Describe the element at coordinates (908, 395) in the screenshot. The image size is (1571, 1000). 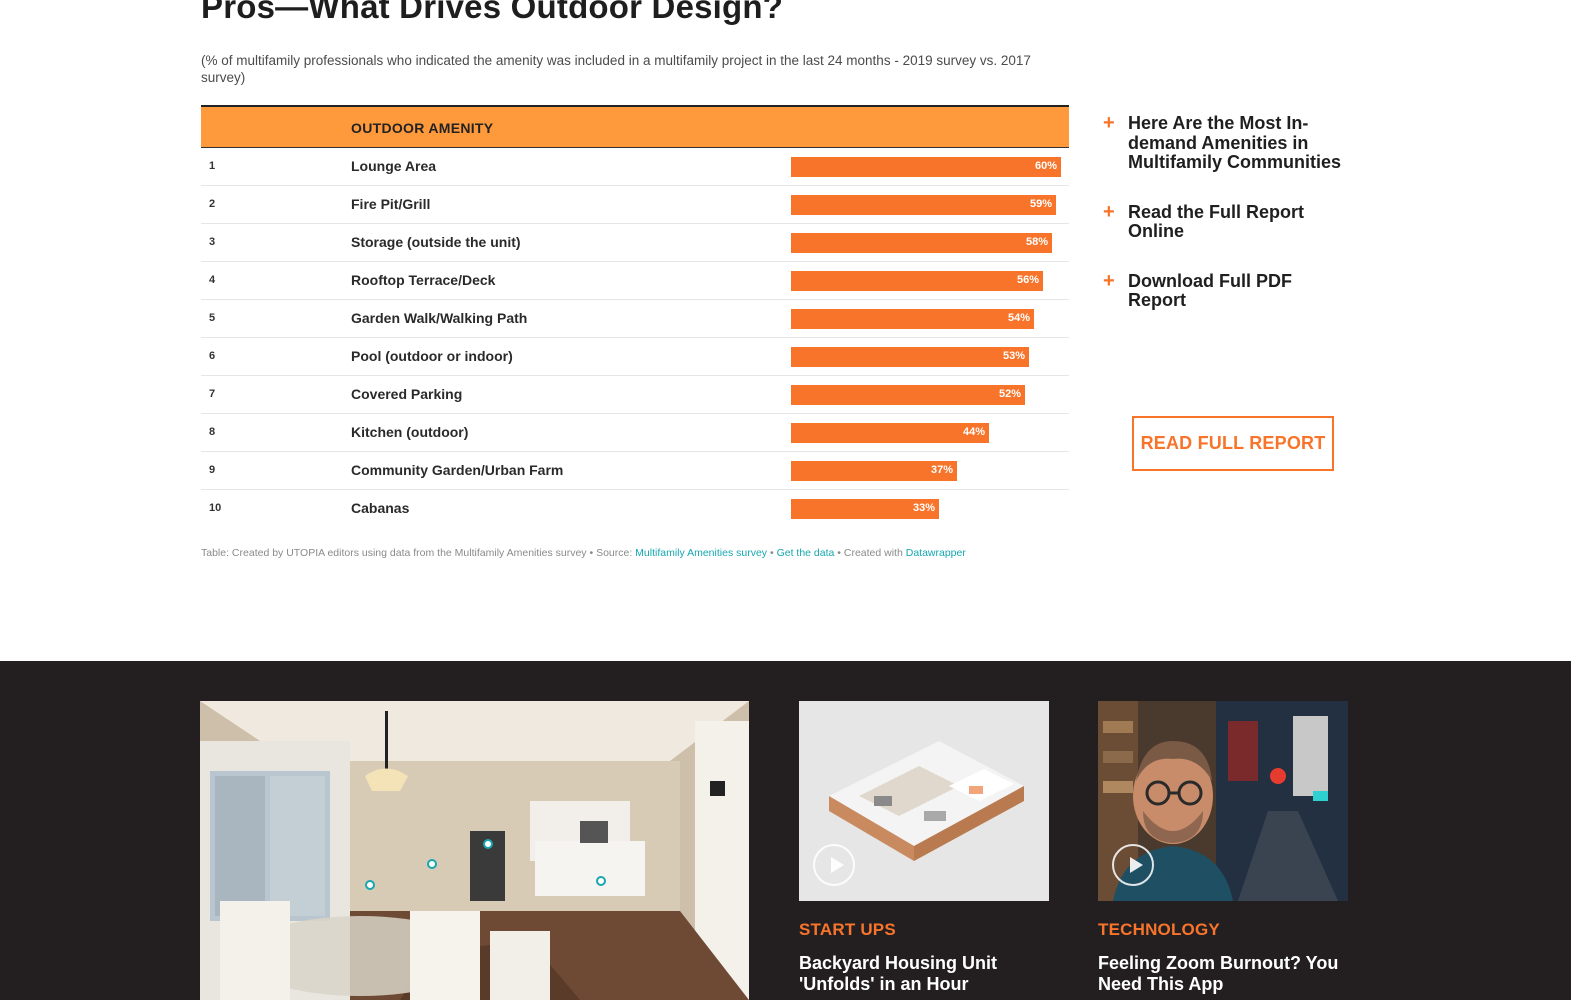
I see `amenity-bar: 52%` at that location.